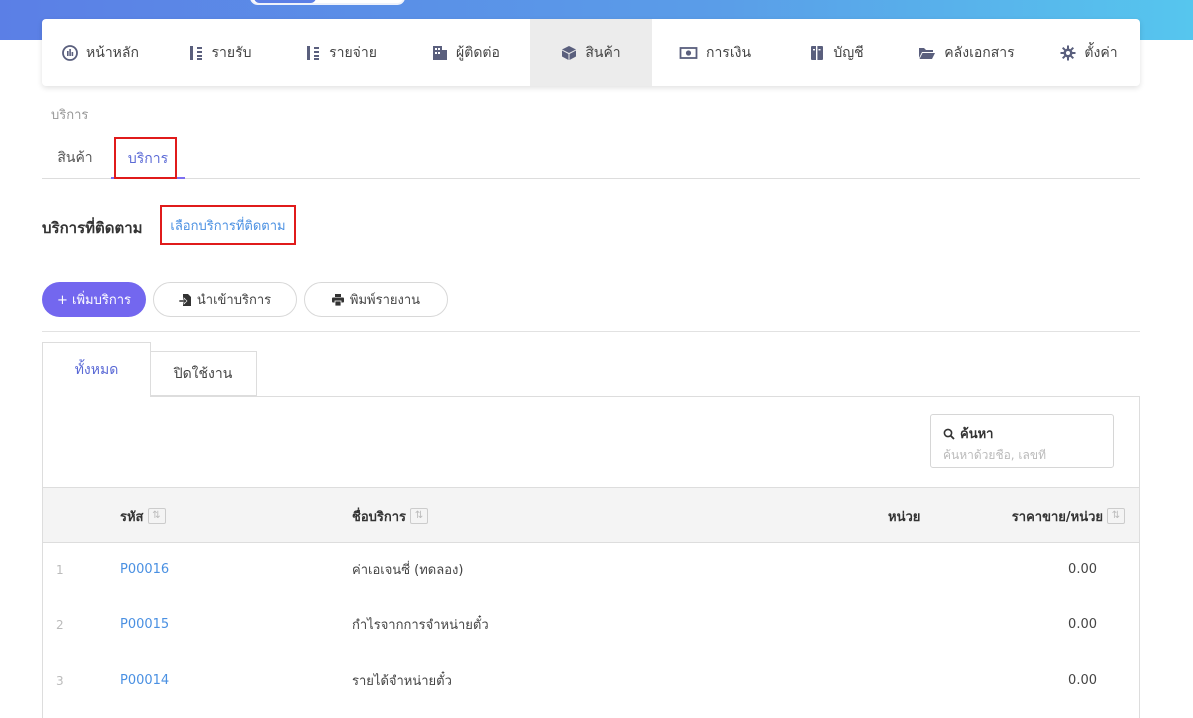  I want to click on column-header-unit-label: หน่วย, so click(904, 517).